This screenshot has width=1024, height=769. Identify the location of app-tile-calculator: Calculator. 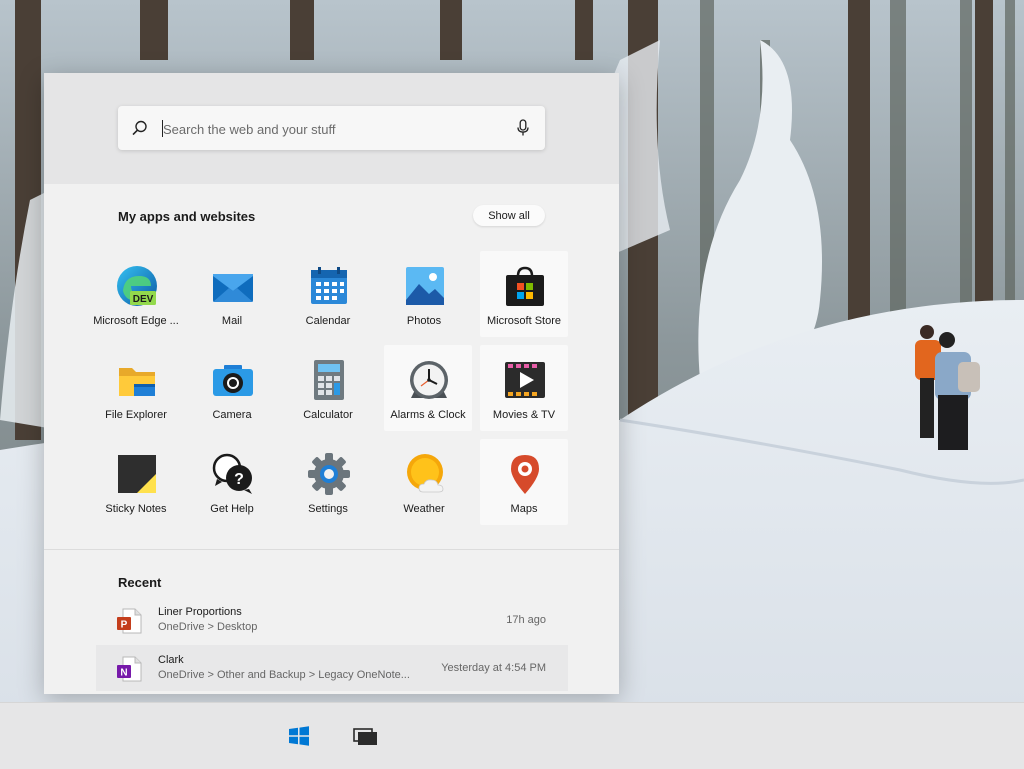
(328, 388).